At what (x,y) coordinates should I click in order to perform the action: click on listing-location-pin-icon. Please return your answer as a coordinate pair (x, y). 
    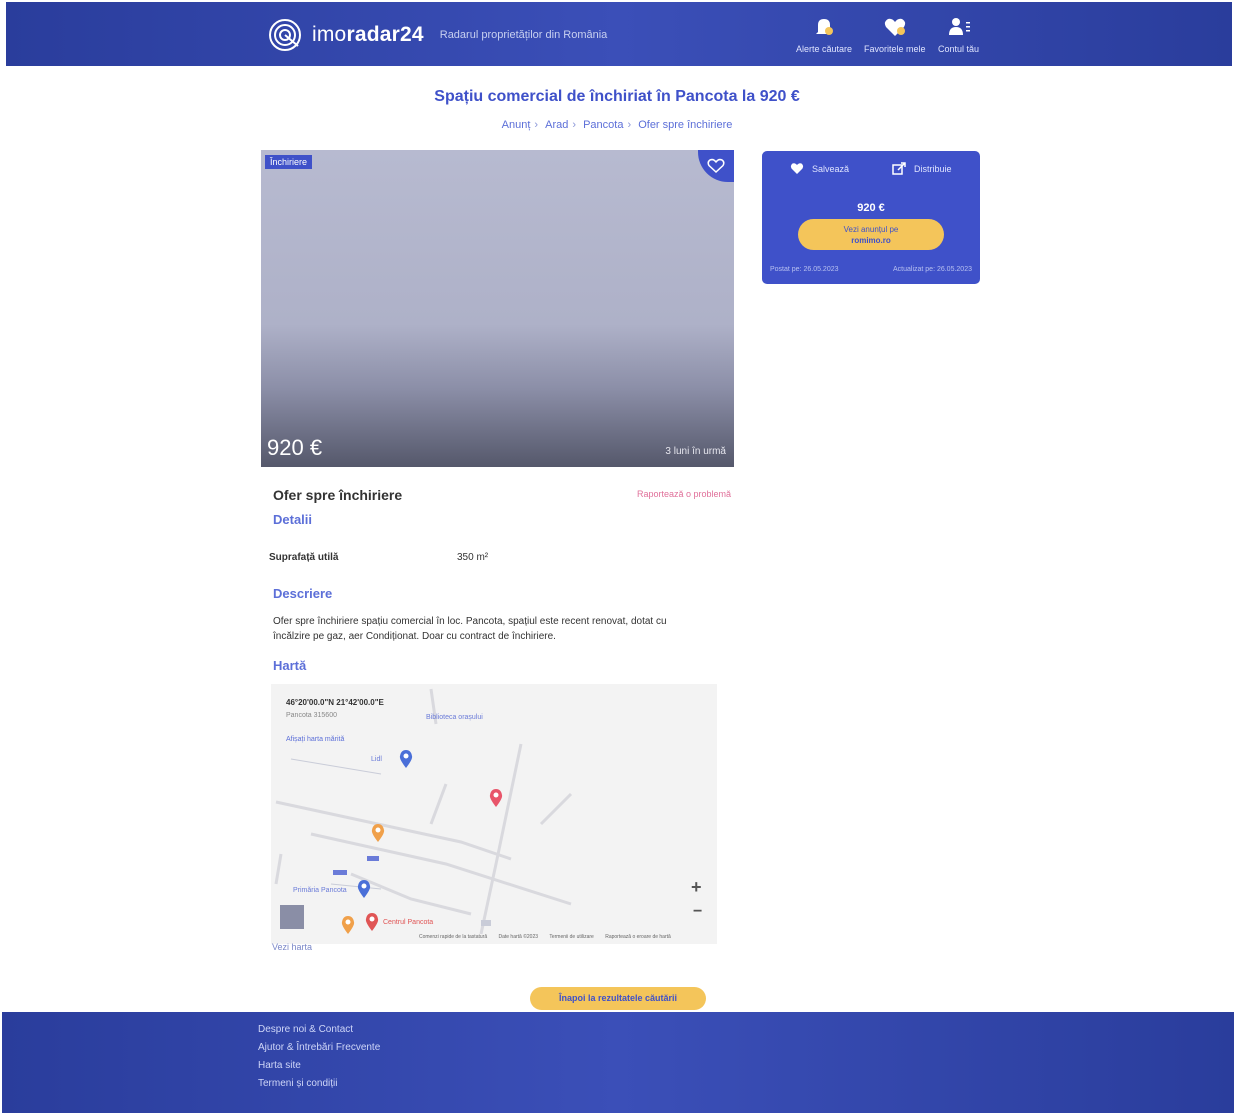
    Looking at the image, I should click on (496, 798).